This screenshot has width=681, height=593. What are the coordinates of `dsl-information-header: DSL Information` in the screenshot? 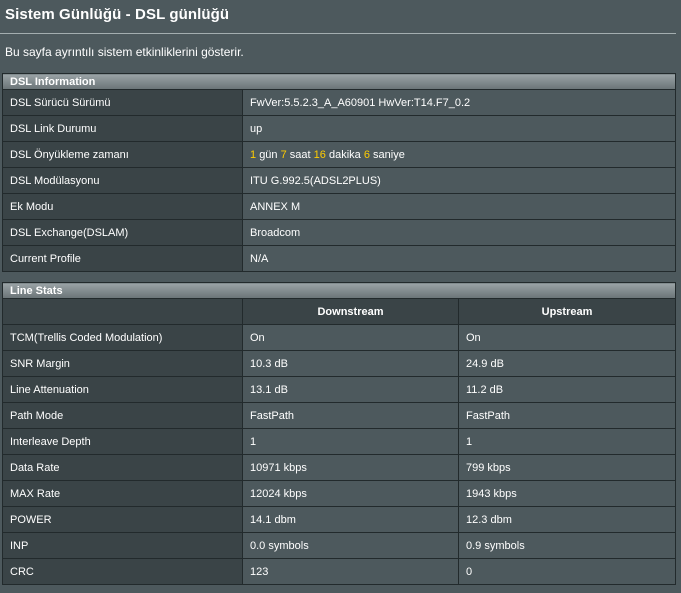 It's located at (339, 81).